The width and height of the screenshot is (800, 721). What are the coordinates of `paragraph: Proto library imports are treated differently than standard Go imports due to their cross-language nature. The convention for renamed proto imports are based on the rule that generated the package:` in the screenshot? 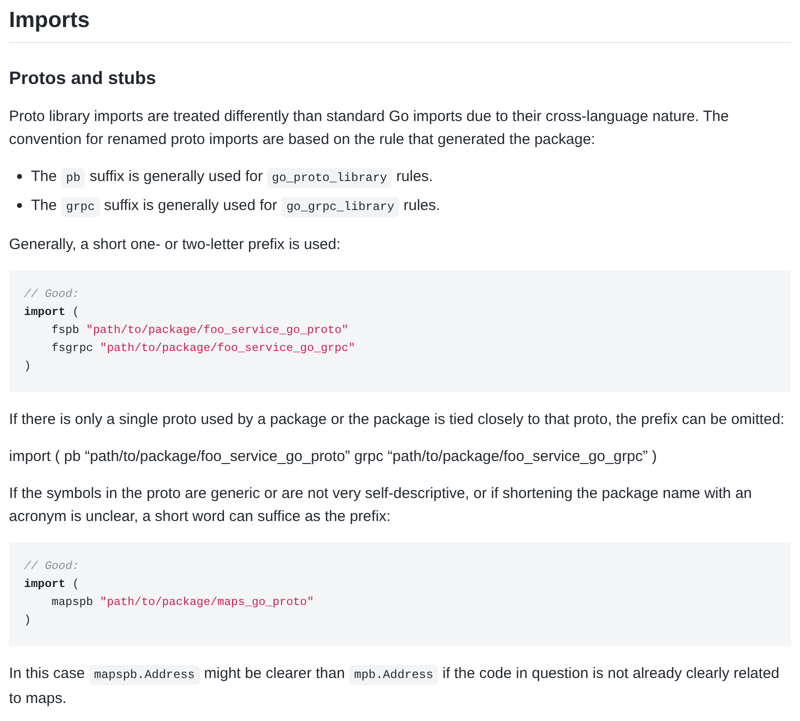 It's located at (369, 128).